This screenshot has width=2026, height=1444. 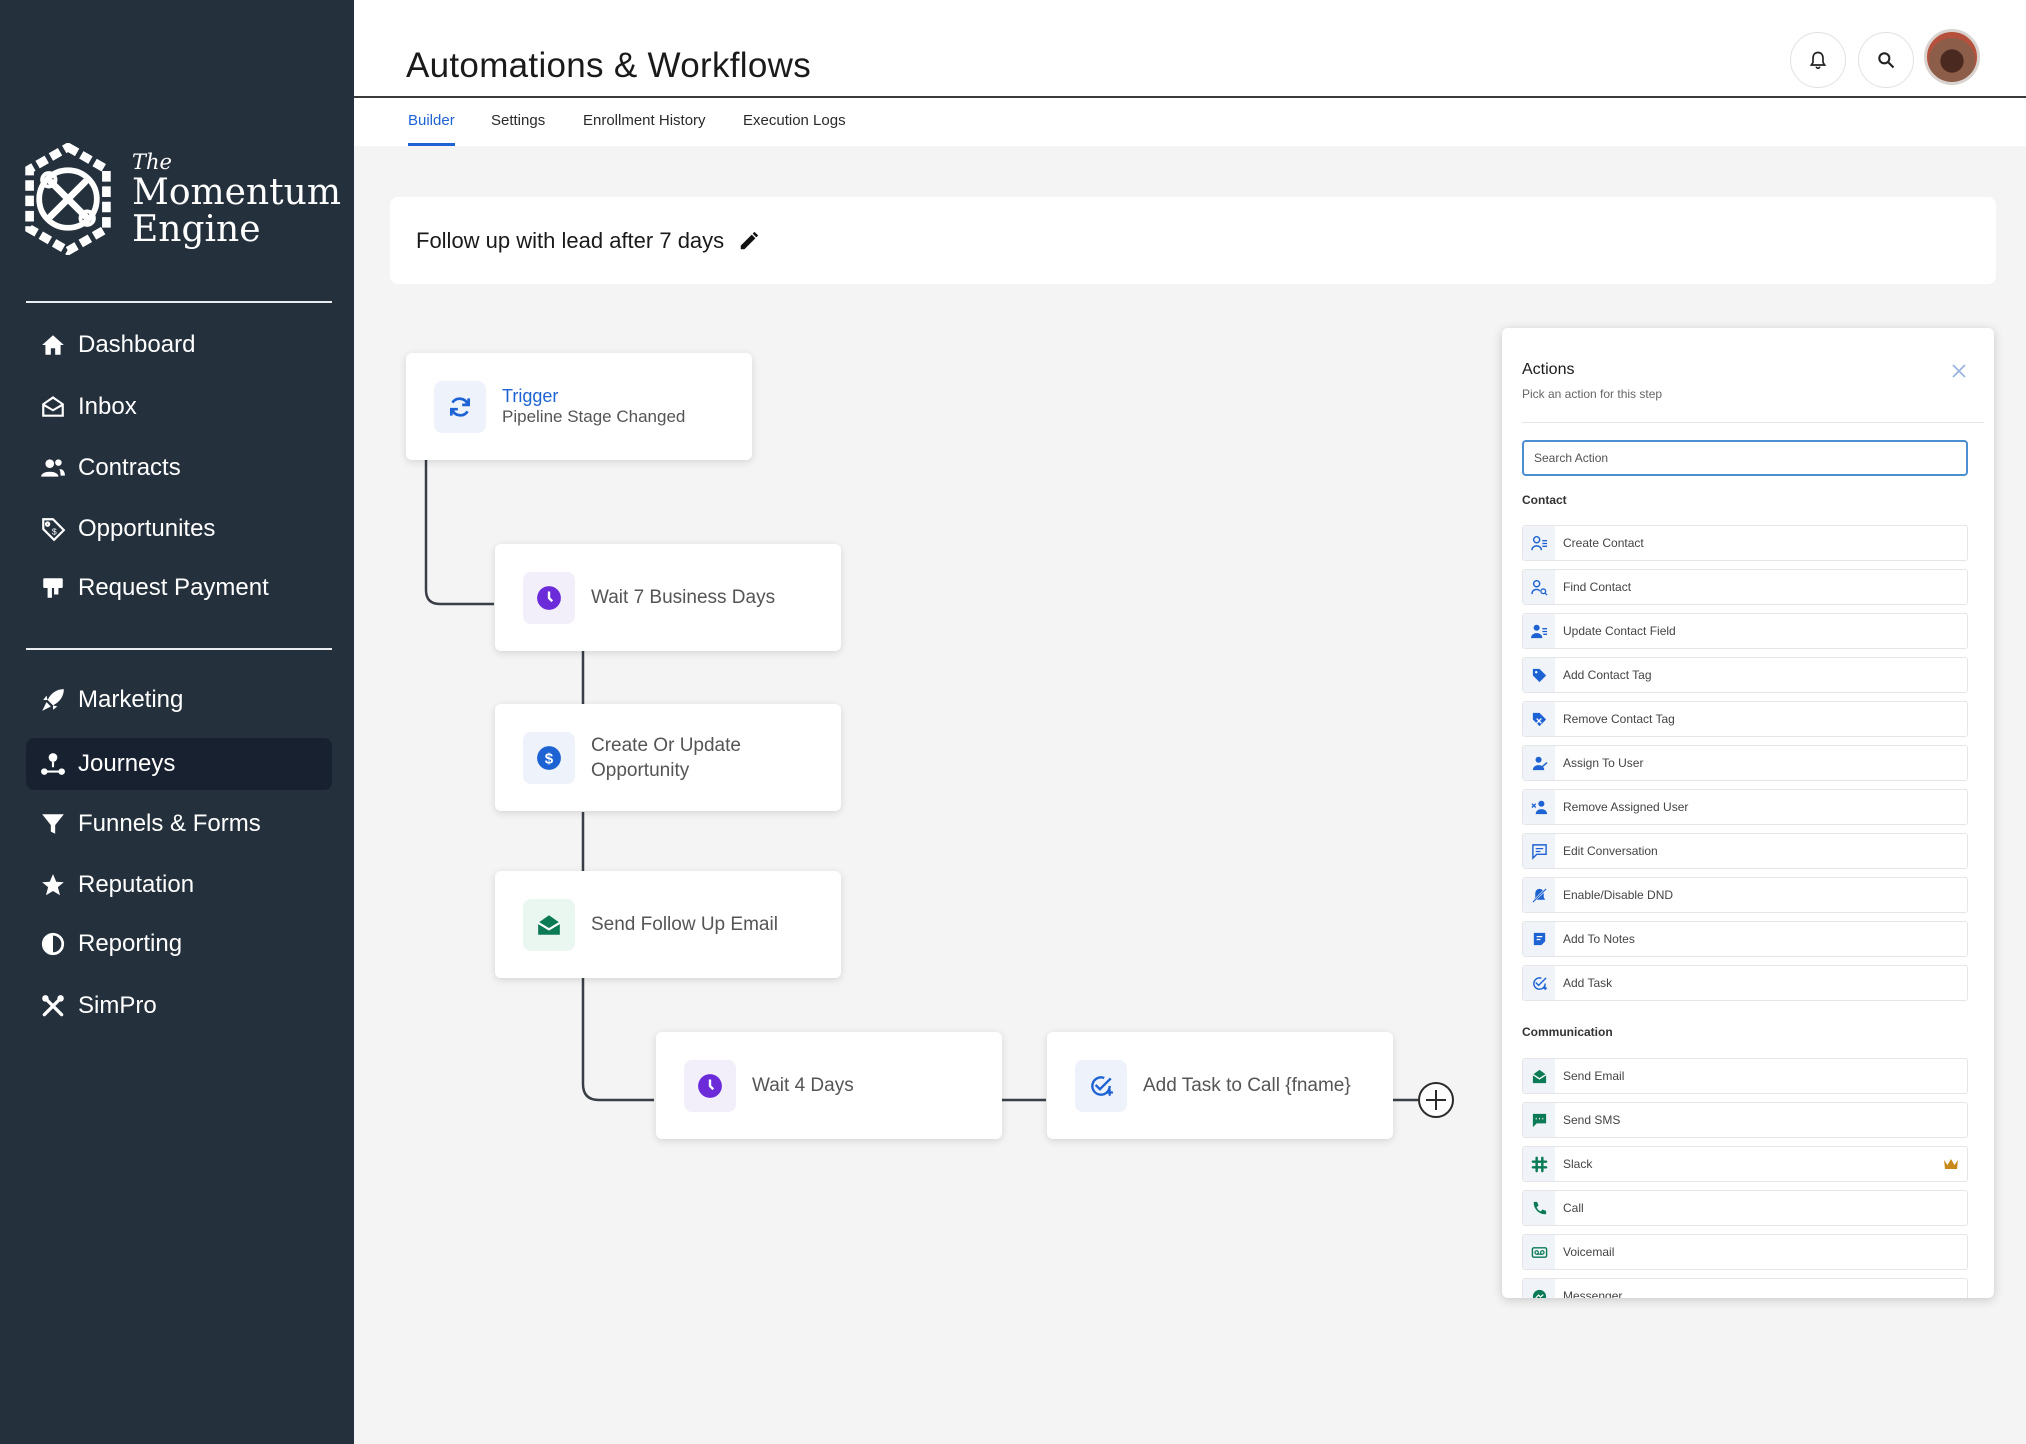 What do you see at coordinates (1539, 851) in the screenshot?
I see `chat-edit-icon` at bounding box center [1539, 851].